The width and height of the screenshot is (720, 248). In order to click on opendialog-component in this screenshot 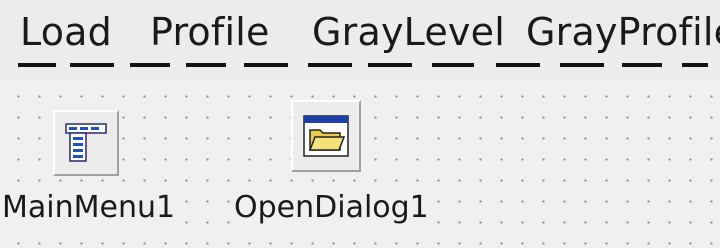, I will do `click(326, 136)`.